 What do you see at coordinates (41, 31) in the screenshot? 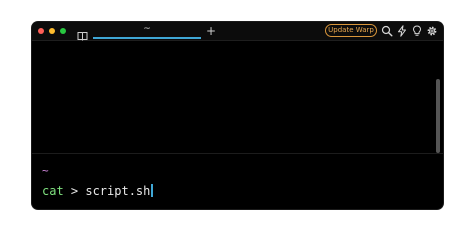
I see `close-window-button` at bounding box center [41, 31].